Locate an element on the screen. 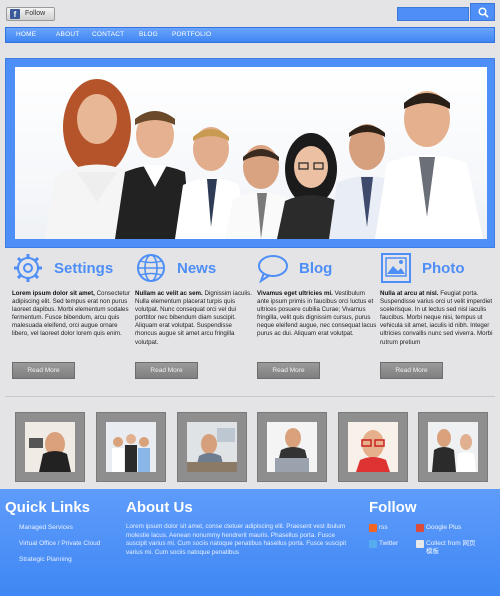 The height and width of the screenshot is (596, 500). feature-lead: Nullam ac velit ac sem. is located at coordinates (169, 293).